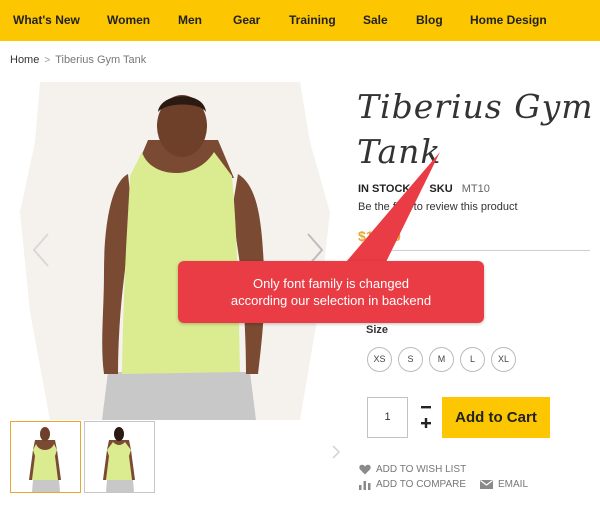 This screenshot has height=531, width=600. Describe the element at coordinates (421, 484) in the screenshot. I see `add-to-compare-link: ADD TO COMPARE` at that location.